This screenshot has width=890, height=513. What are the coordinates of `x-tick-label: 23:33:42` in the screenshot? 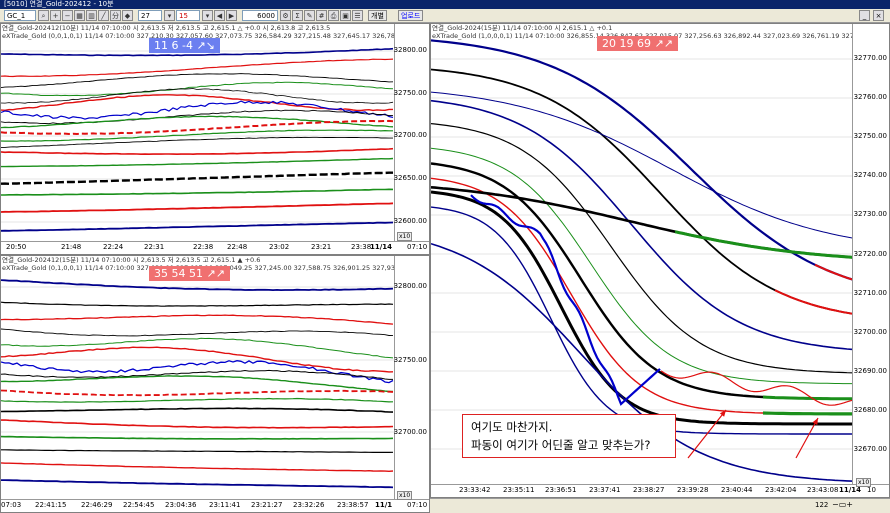 It's located at (475, 490).